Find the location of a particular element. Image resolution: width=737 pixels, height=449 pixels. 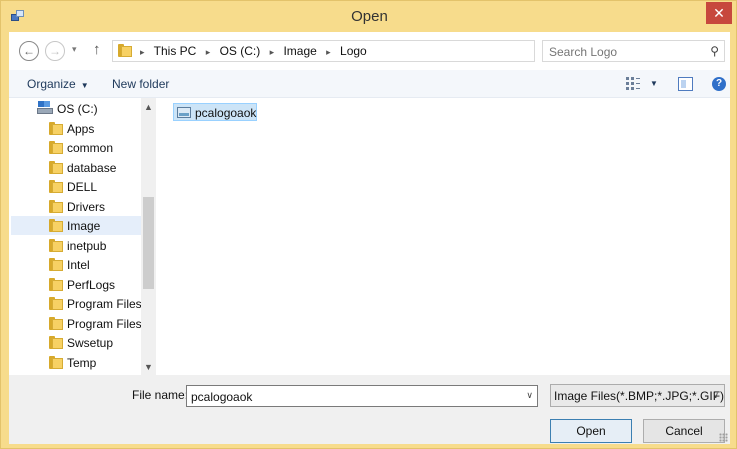

back-button: ← is located at coordinates (29, 51).